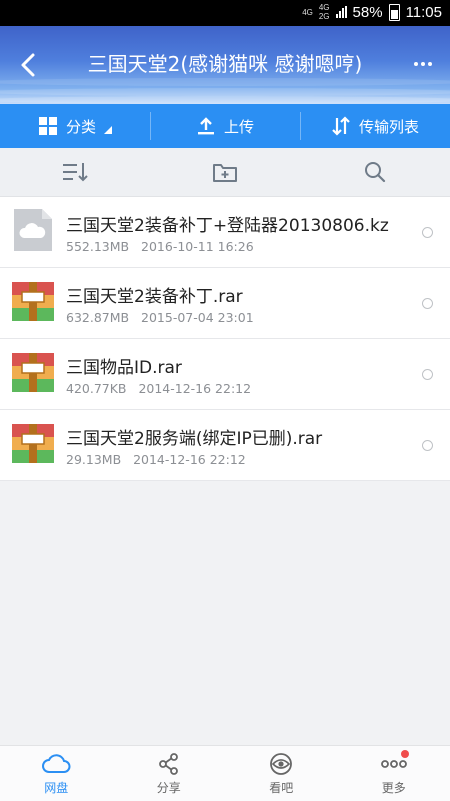  Describe the element at coordinates (394, 12) in the screenshot. I see `battery-icon` at that location.